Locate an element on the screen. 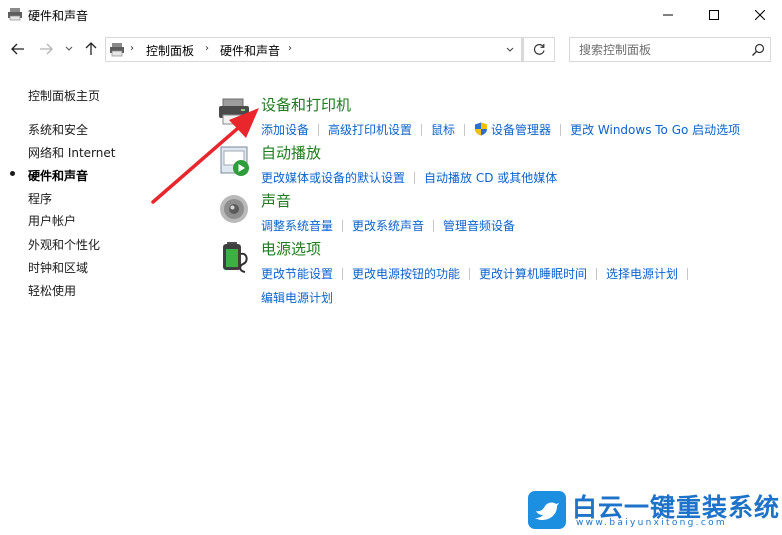 This screenshot has width=782, height=535. search-box is located at coordinates (670, 49).